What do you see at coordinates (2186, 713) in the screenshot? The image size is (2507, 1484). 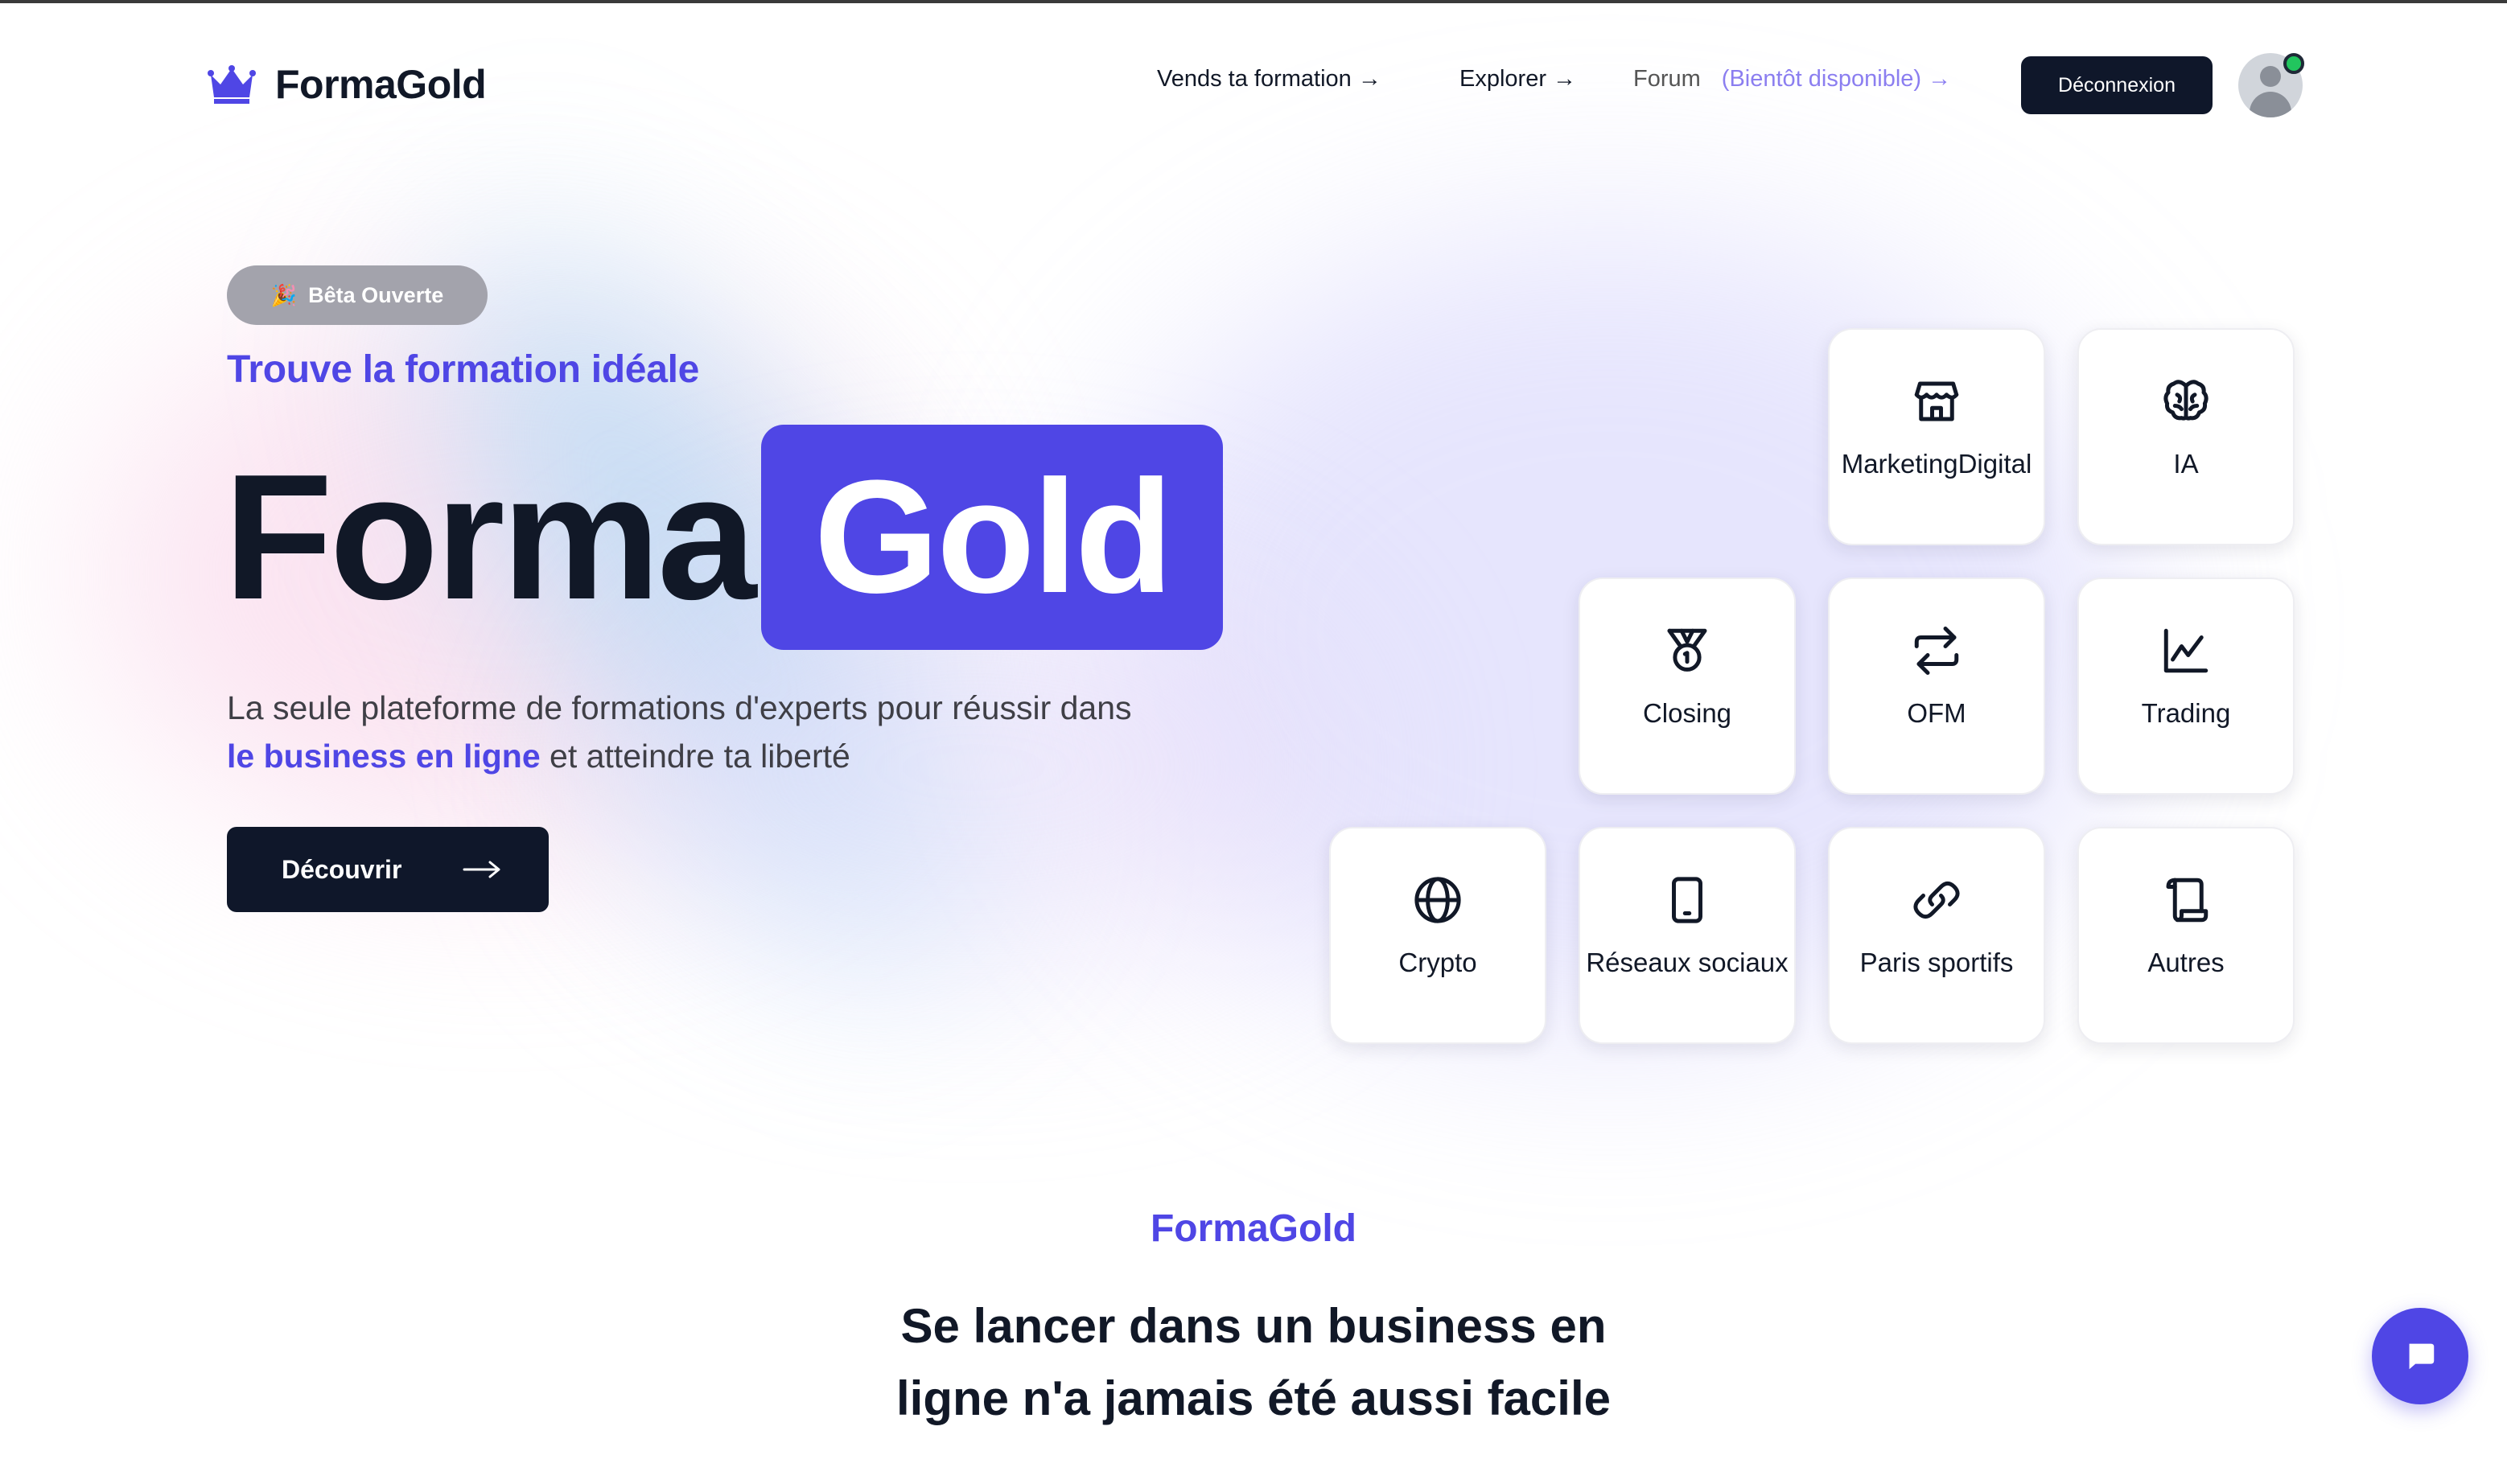 I see `category-label: Trading` at bounding box center [2186, 713].